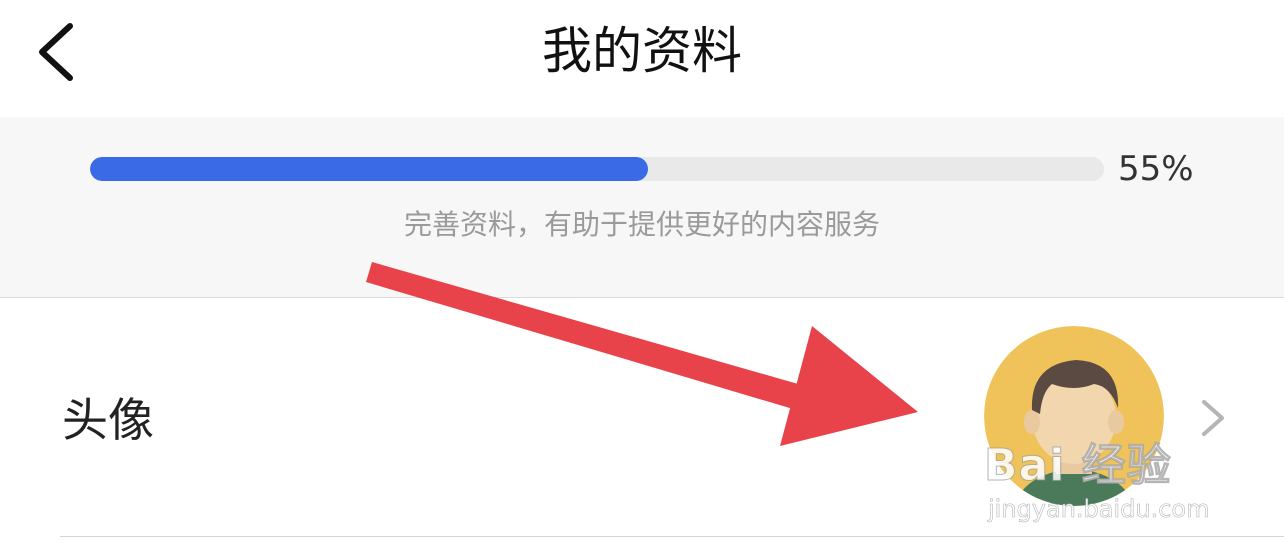  Describe the element at coordinates (1156, 169) in the screenshot. I see `profile-progress-percent: 55%` at that location.